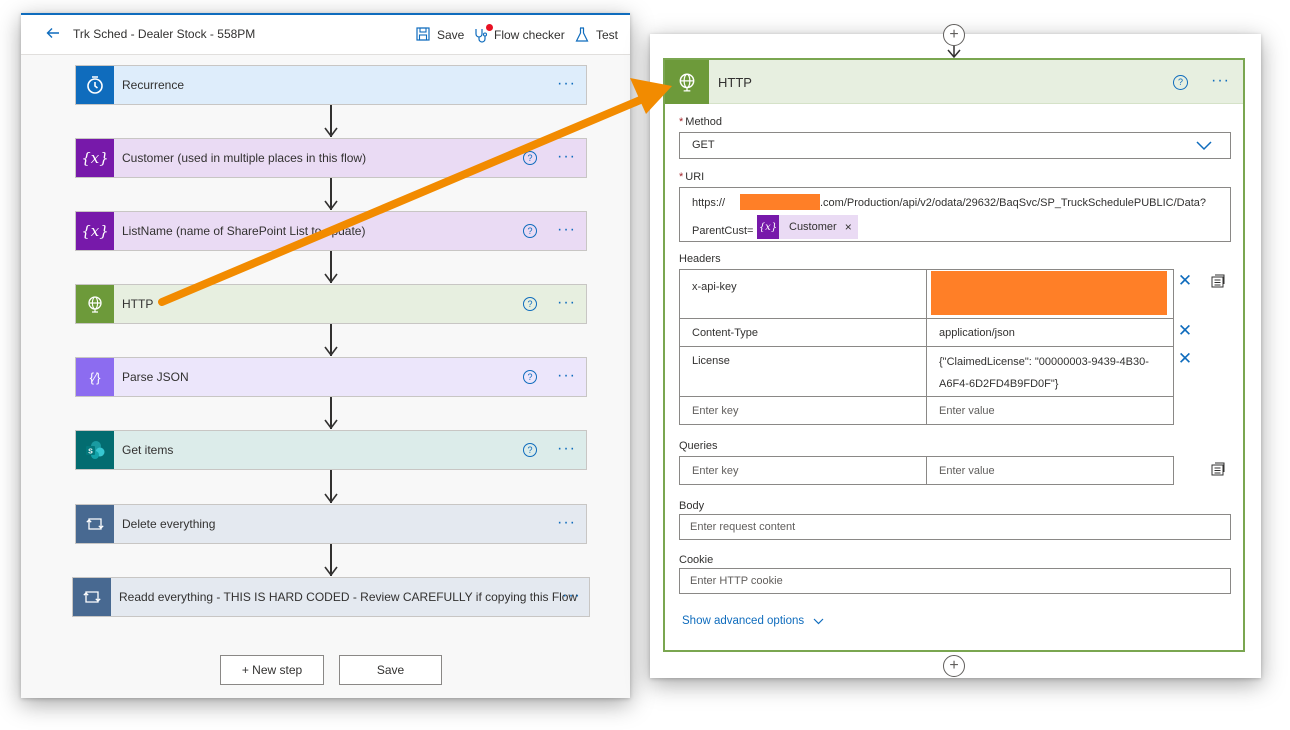 Image resolution: width=1290 pixels, height=730 pixels. I want to click on cookie-label: Cookie, so click(696, 560).